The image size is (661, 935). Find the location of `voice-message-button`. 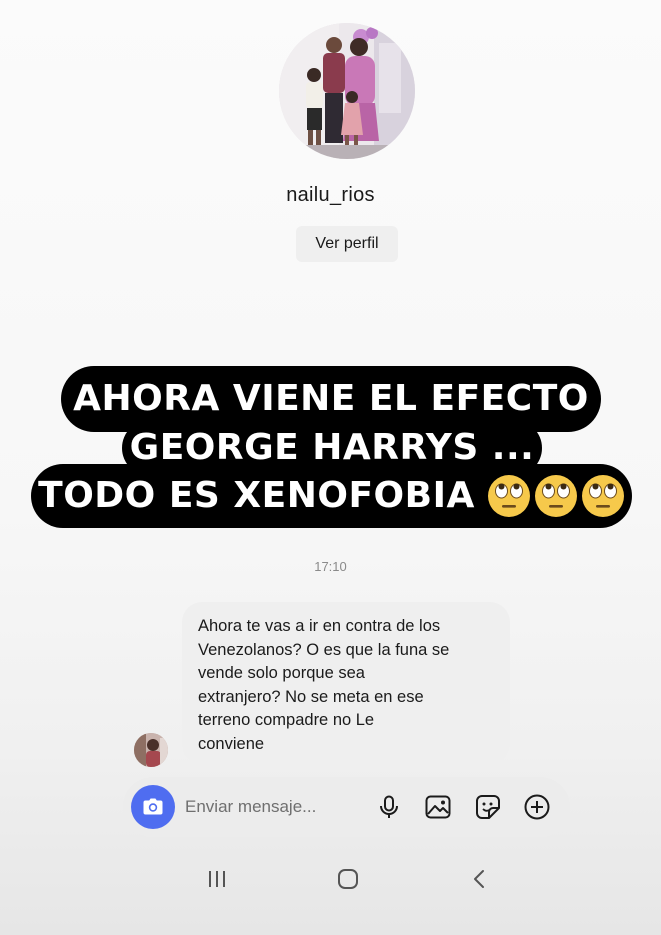

voice-message-button is located at coordinates (389, 807).